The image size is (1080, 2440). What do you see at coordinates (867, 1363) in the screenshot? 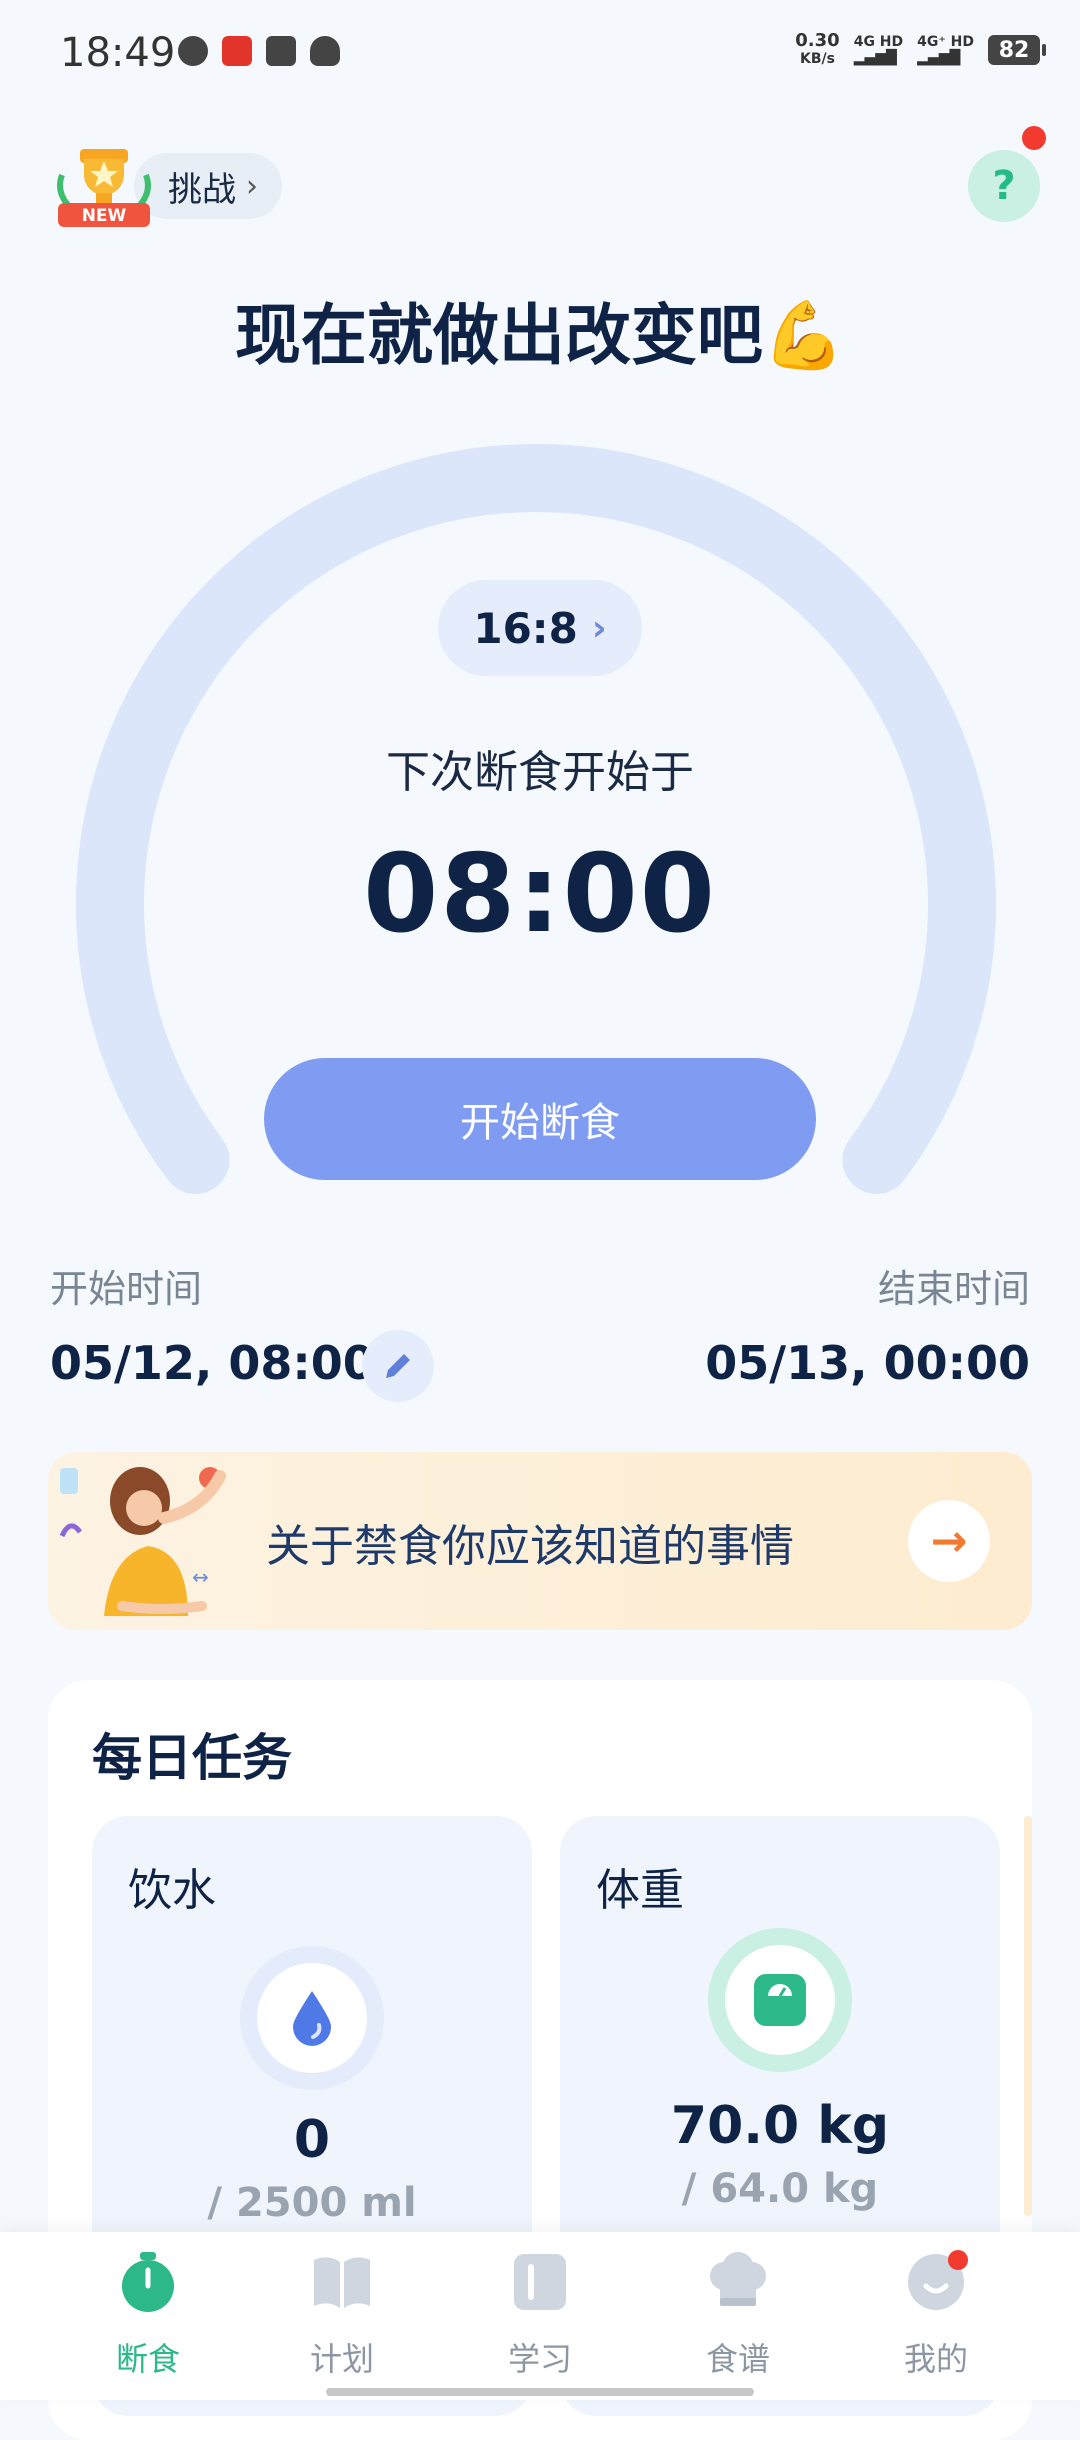
I see `end-time-value: 05/13, 00:00` at bounding box center [867, 1363].